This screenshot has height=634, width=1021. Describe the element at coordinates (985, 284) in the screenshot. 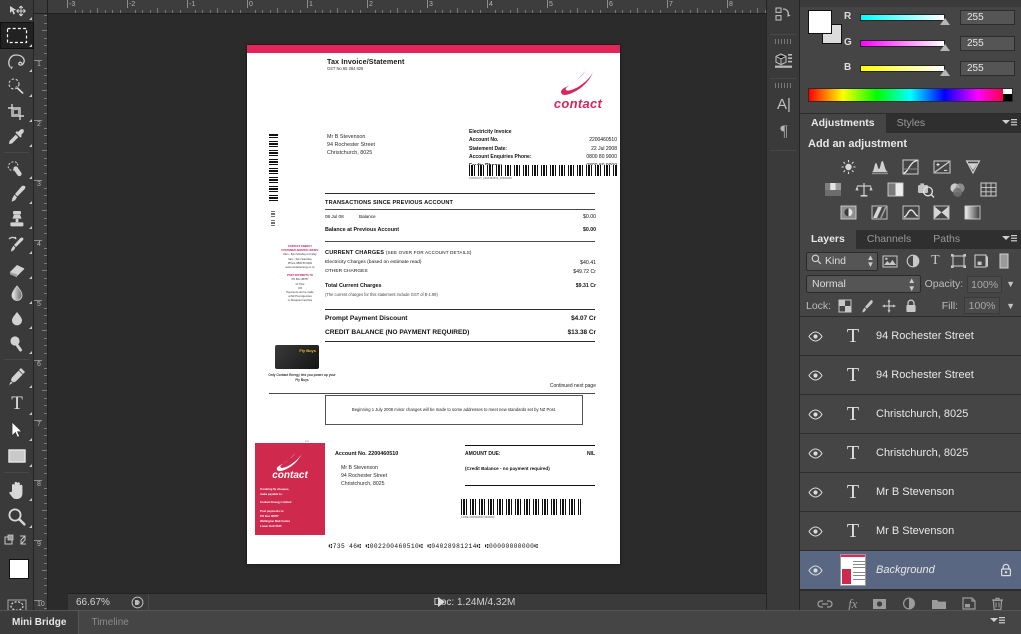

I see `opacity-value: 100%` at that location.